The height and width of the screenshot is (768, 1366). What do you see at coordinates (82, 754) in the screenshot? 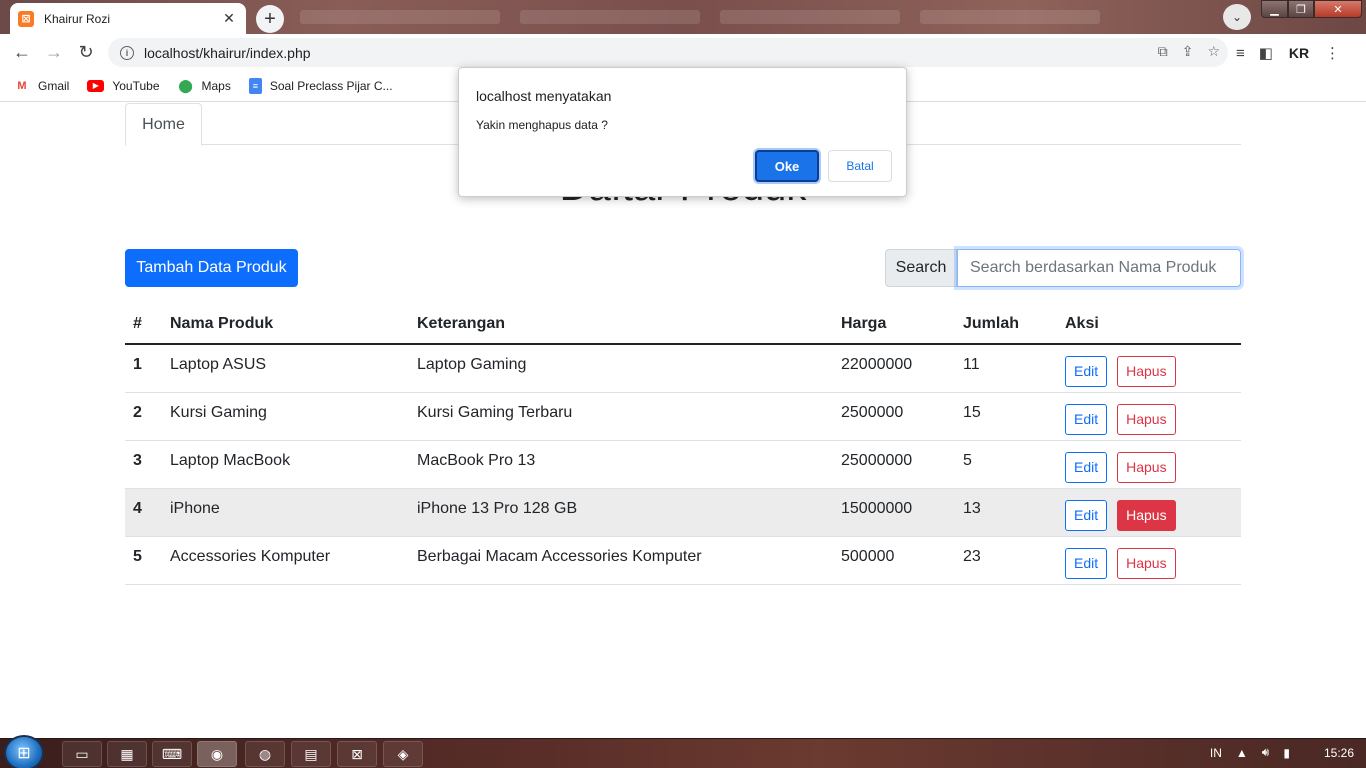
I see `explorer-icon: ▭` at bounding box center [82, 754].